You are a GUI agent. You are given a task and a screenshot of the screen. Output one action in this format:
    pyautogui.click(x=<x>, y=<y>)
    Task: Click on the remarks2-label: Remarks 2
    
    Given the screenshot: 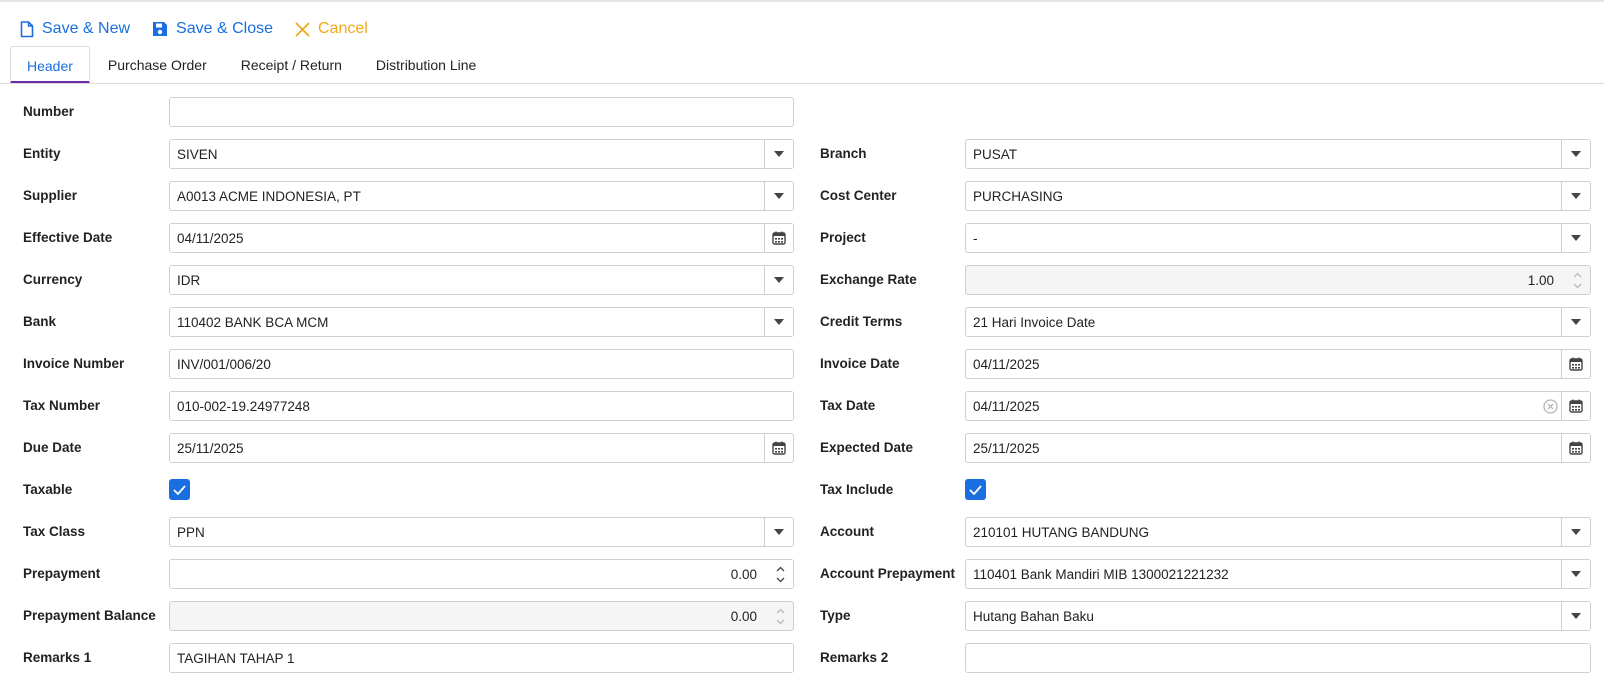 What is the action you would take?
    pyautogui.click(x=854, y=657)
    